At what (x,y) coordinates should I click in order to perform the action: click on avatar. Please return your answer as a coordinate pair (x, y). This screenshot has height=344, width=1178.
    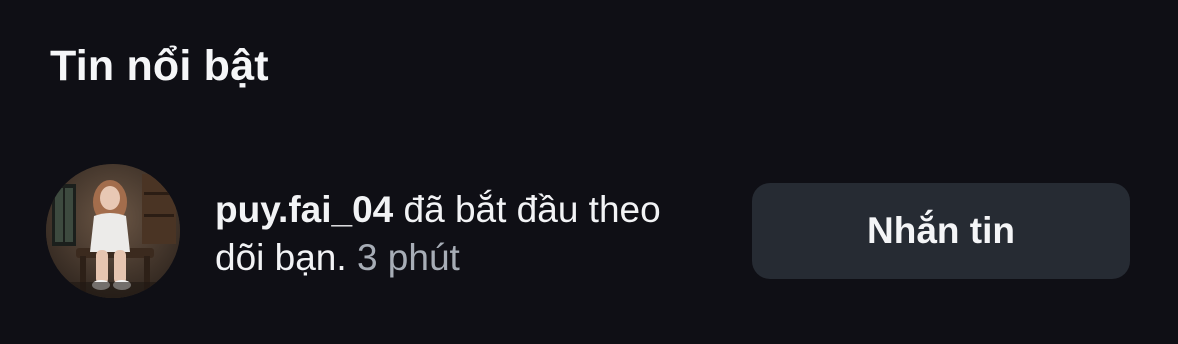
    Looking at the image, I should click on (113, 231).